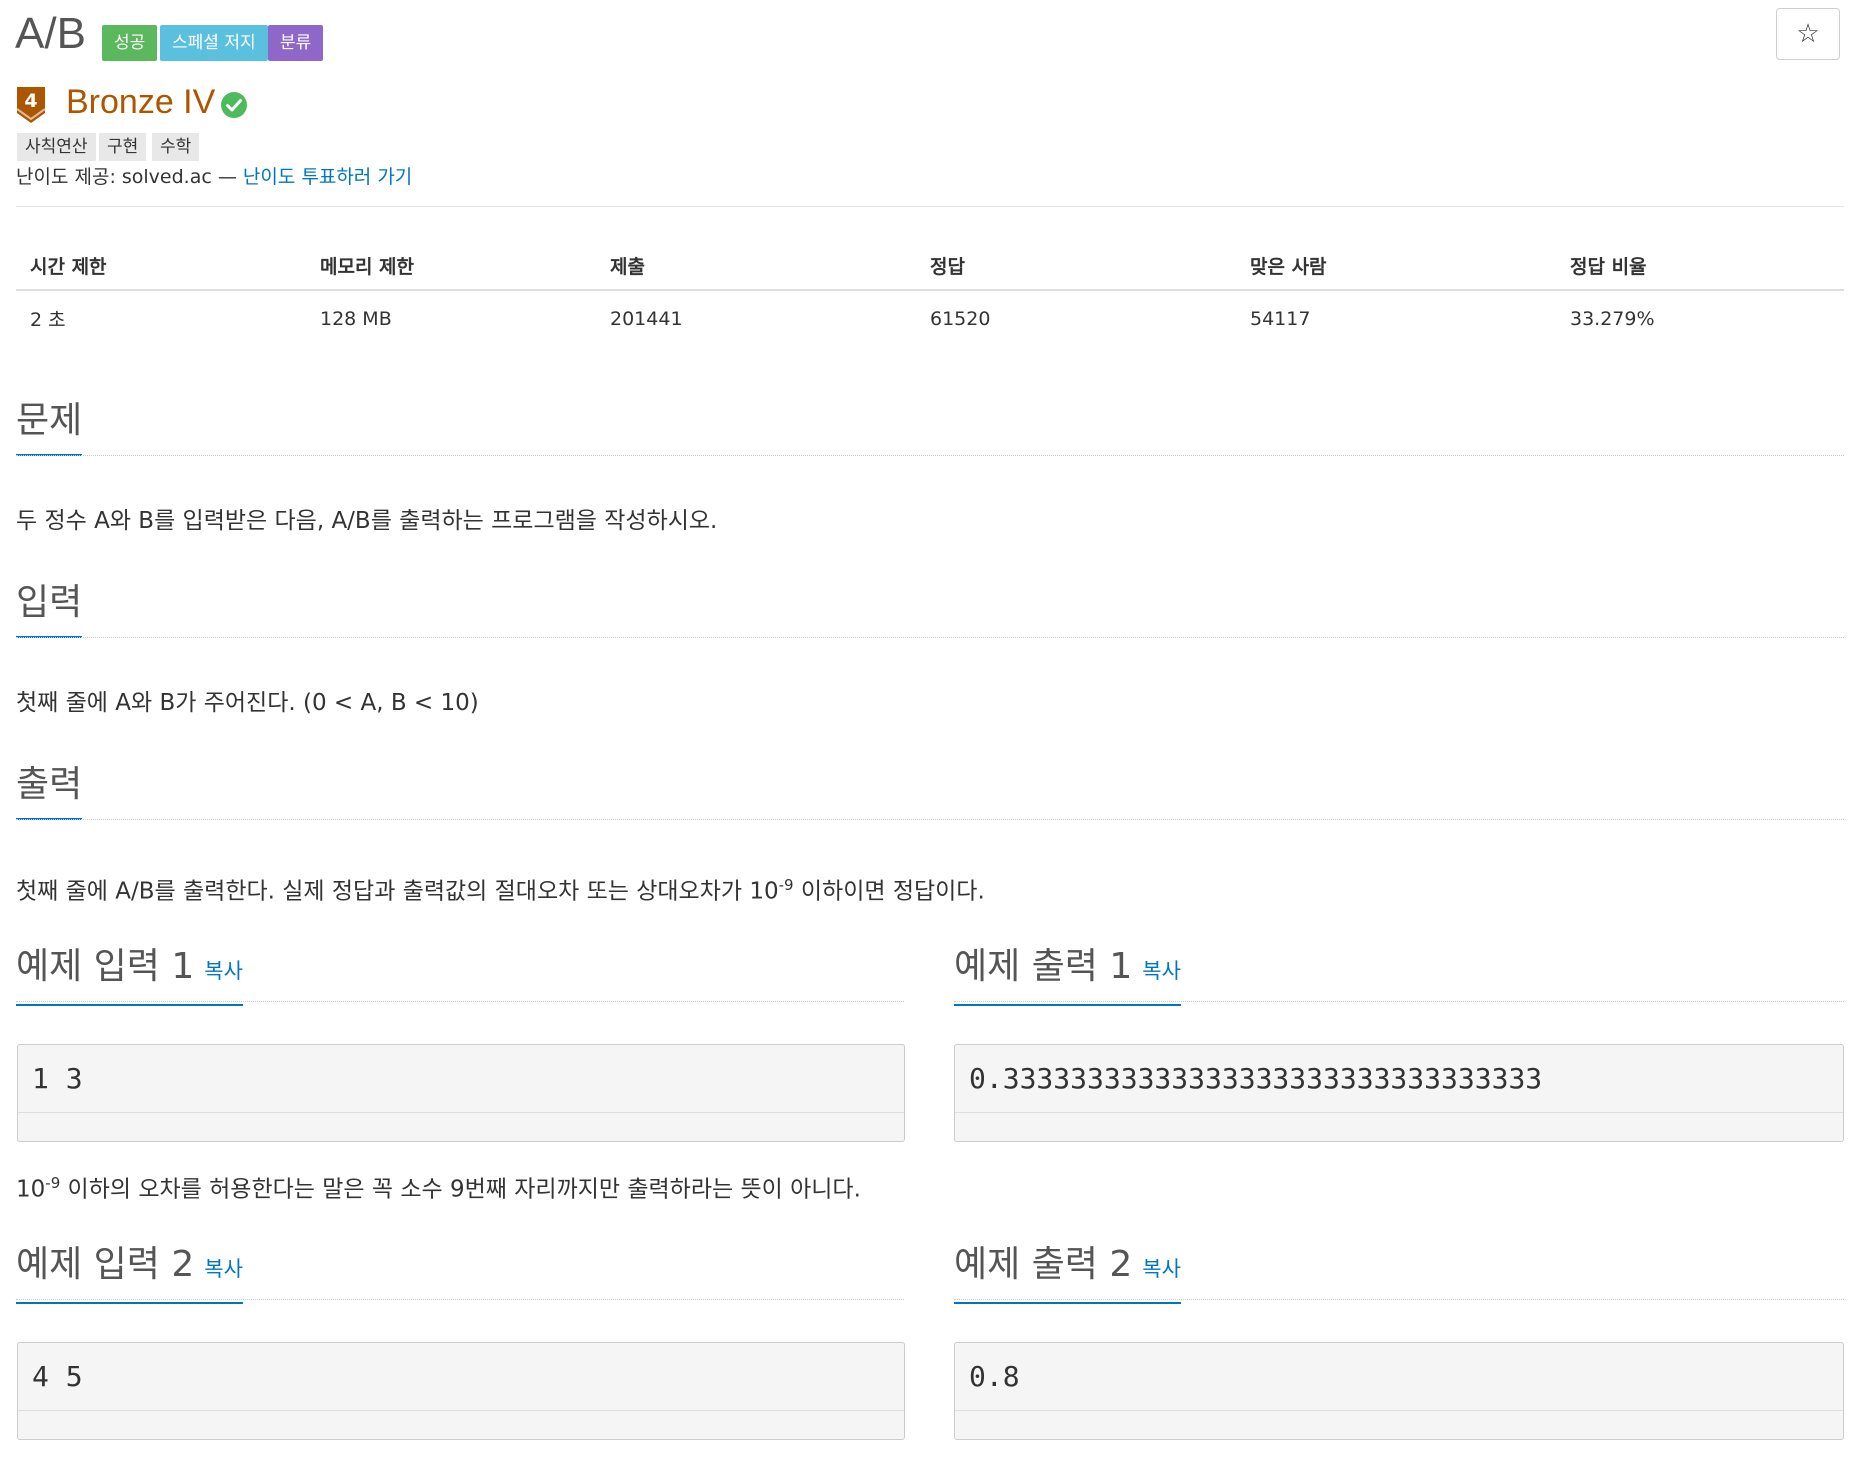 The image size is (1850, 1458). I want to click on info-header-row: 시간 제한 메모리 제한 제출 정답 맞은 사람 정답 비율, so click(930, 267).